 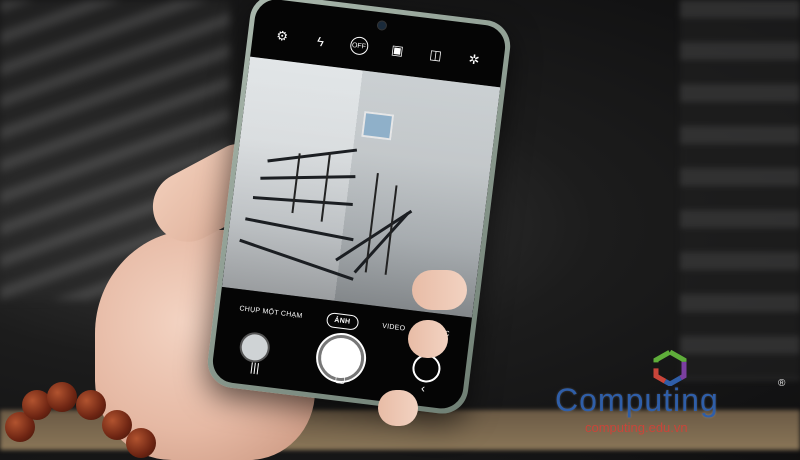 What do you see at coordinates (394, 327) in the screenshot?
I see `mode-video: VIDEO` at bounding box center [394, 327].